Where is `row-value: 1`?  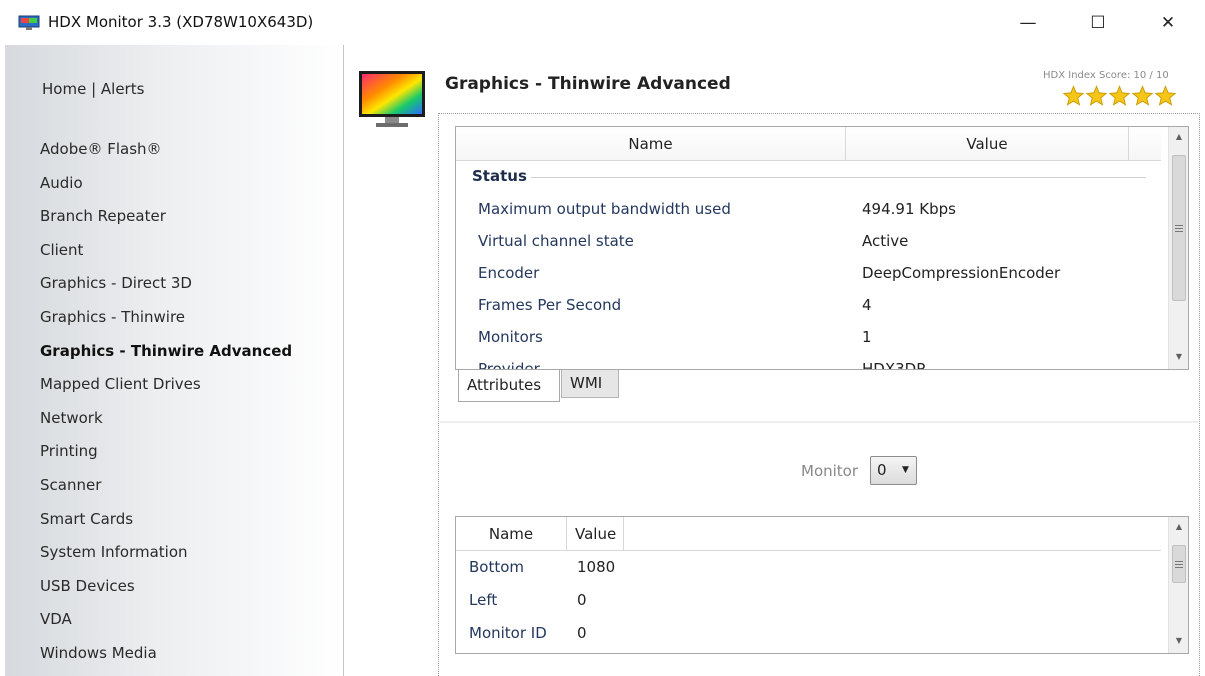 row-value: 1 is located at coordinates (867, 337).